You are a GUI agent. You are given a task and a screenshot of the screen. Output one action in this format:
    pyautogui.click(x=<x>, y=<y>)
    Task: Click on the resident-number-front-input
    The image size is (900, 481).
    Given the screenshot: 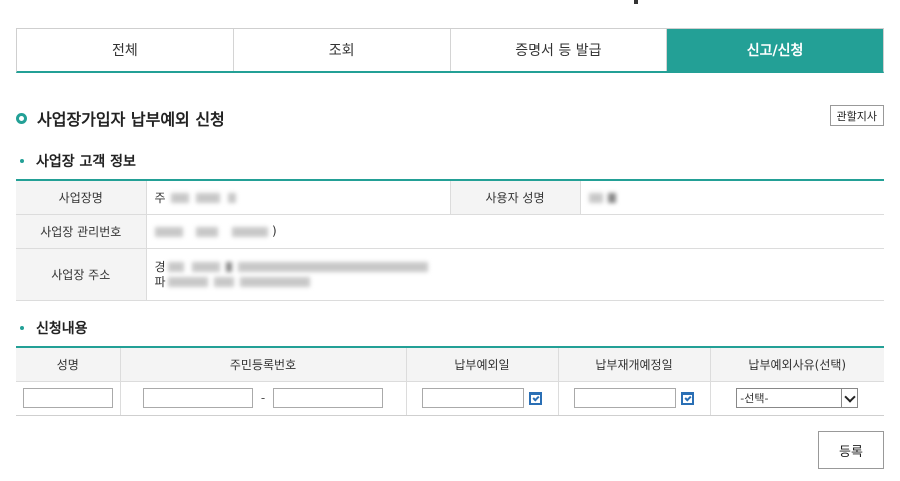 What is the action you would take?
    pyautogui.click(x=198, y=398)
    